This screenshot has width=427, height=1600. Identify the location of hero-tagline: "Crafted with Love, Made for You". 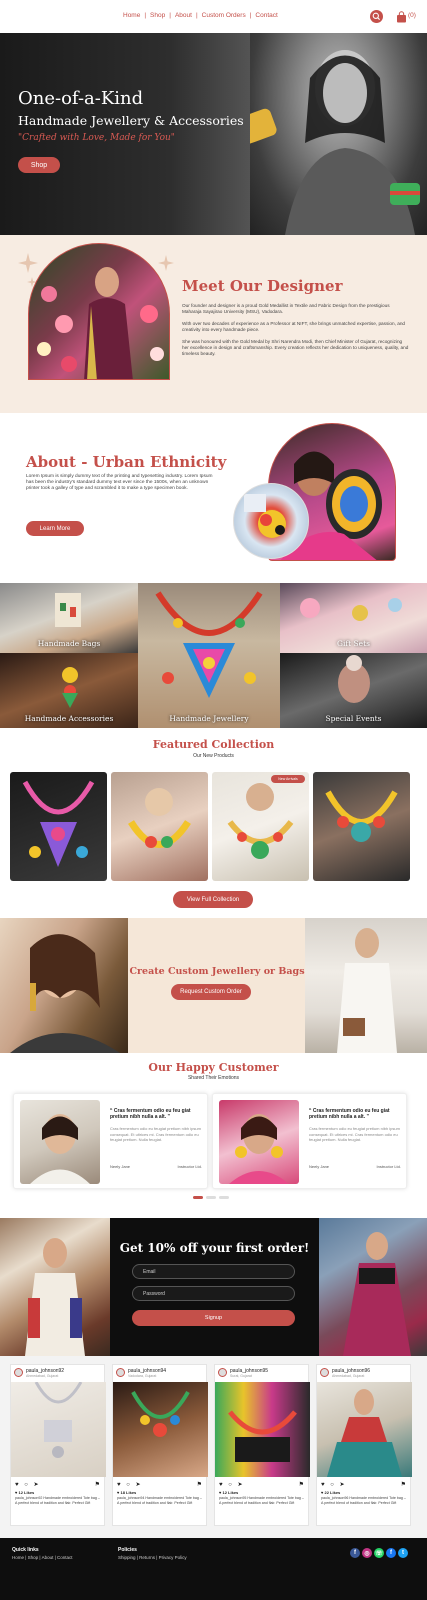
(96, 138).